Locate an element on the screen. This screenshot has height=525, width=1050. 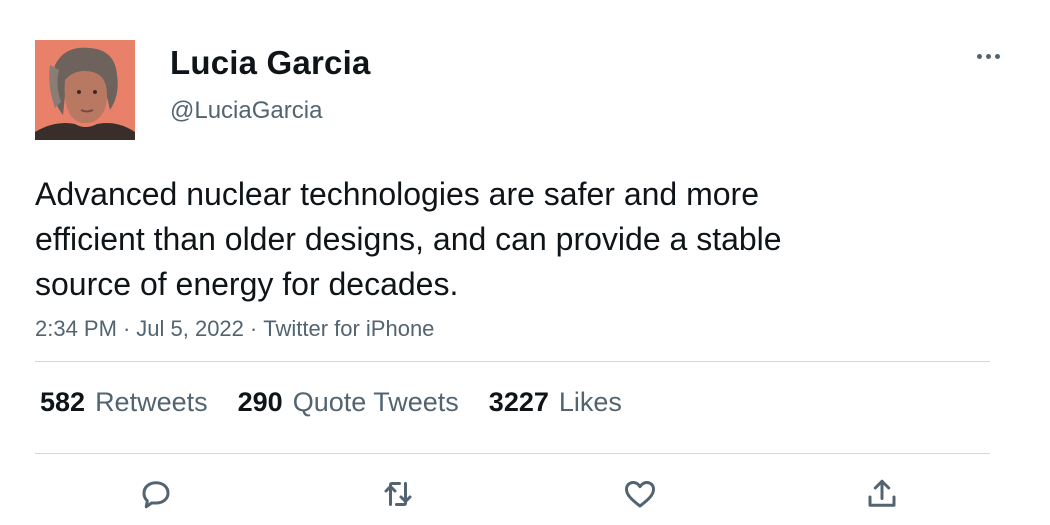
avatar is located at coordinates (85, 90).